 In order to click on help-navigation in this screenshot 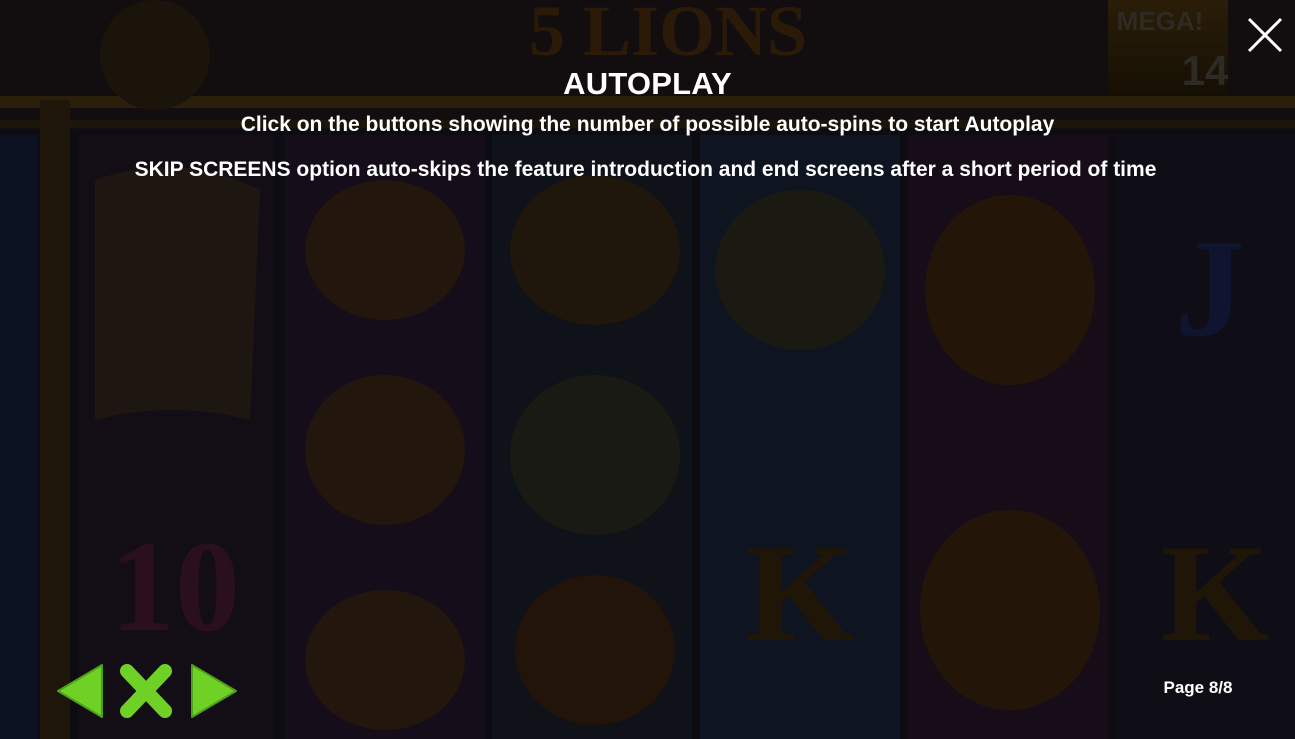, I will do `click(147, 691)`.